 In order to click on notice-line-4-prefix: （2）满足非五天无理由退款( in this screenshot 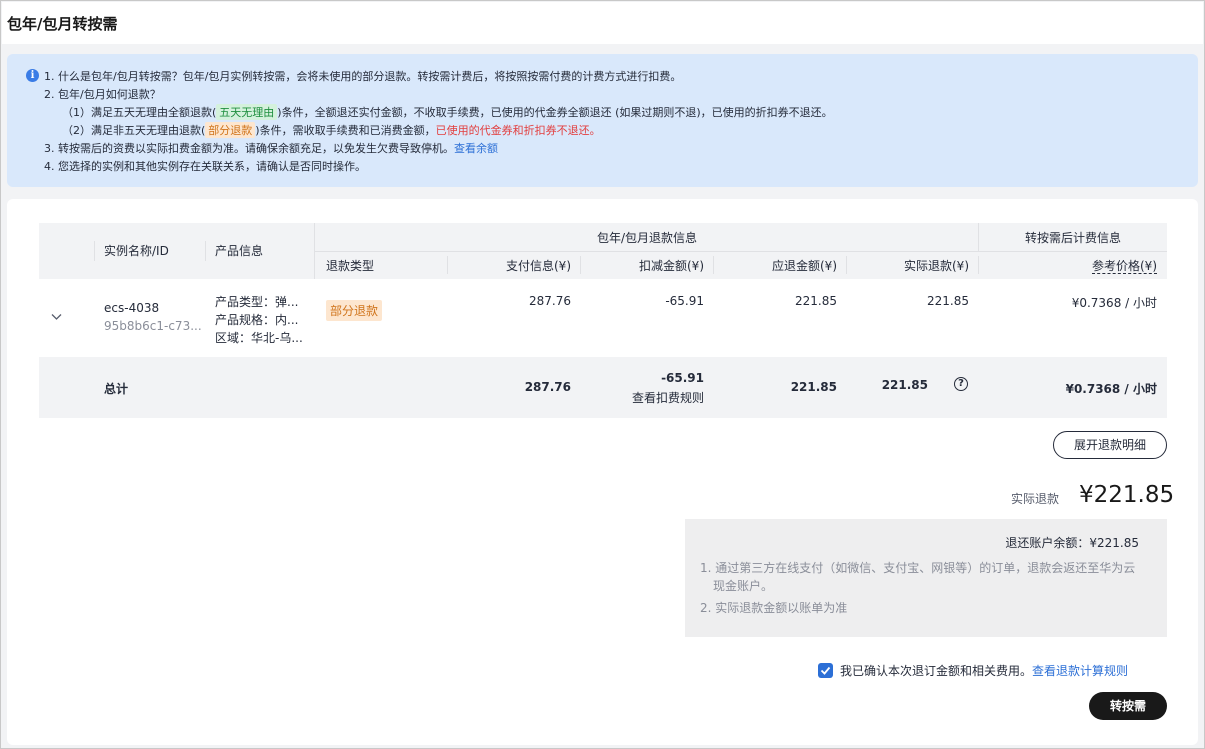, I will do `click(134, 130)`.